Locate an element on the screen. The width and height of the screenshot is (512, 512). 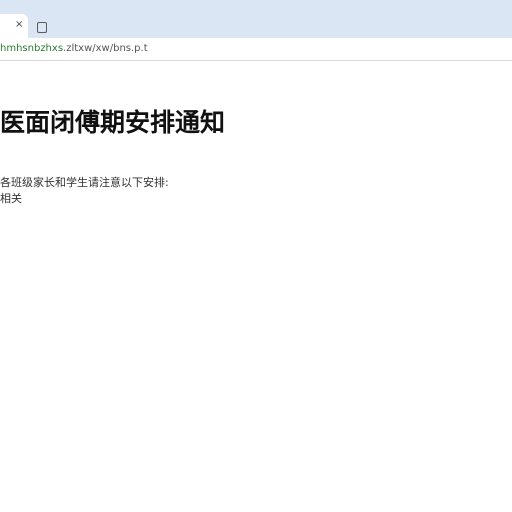
browser-tab is located at coordinates (14, 26).